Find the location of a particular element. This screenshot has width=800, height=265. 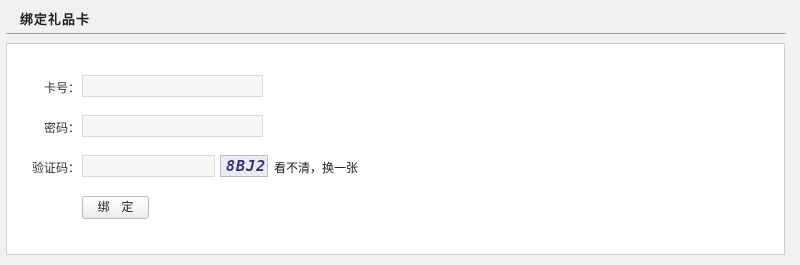

captcha-label: 验证码： is located at coordinates (55, 168).